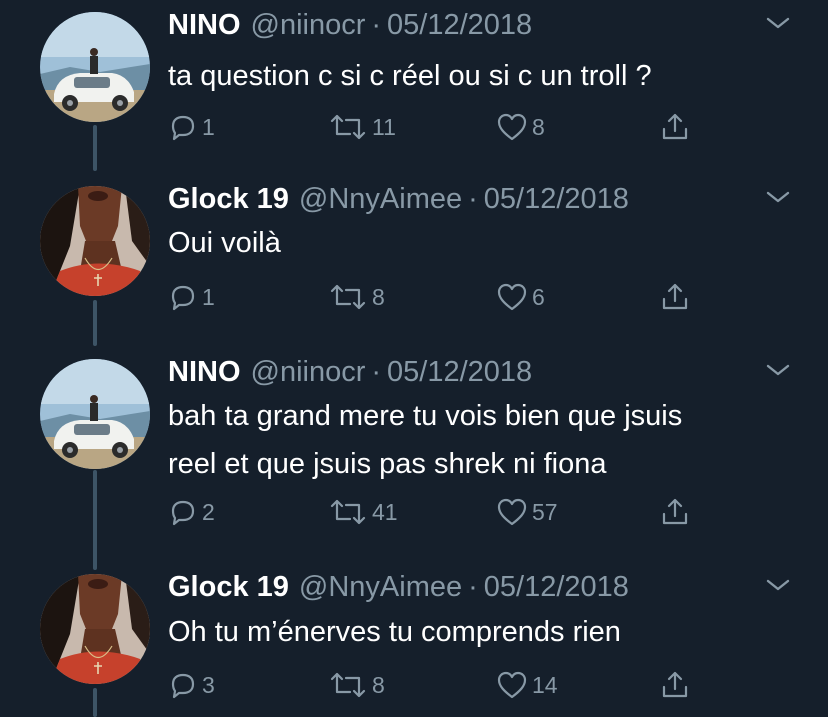  I want to click on retweet-count: 41, so click(385, 511).